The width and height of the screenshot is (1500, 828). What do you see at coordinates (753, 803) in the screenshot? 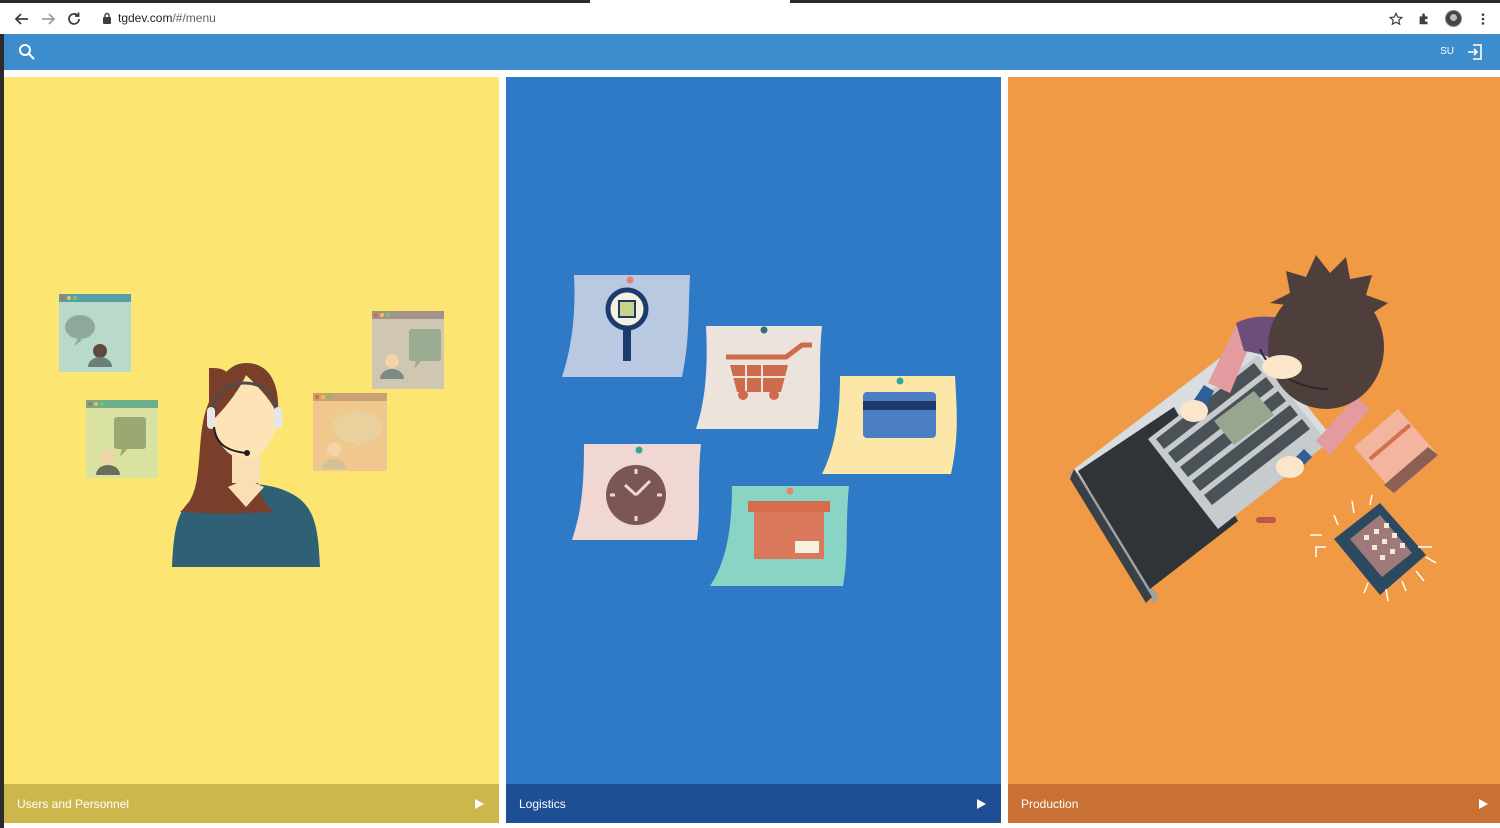
I see `tile-footer: Logistics` at bounding box center [753, 803].